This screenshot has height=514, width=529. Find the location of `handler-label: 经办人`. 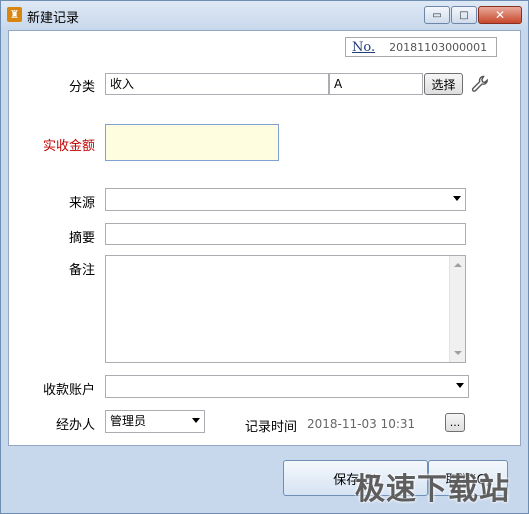

handler-label: 经办人 is located at coordinates (75, 425).